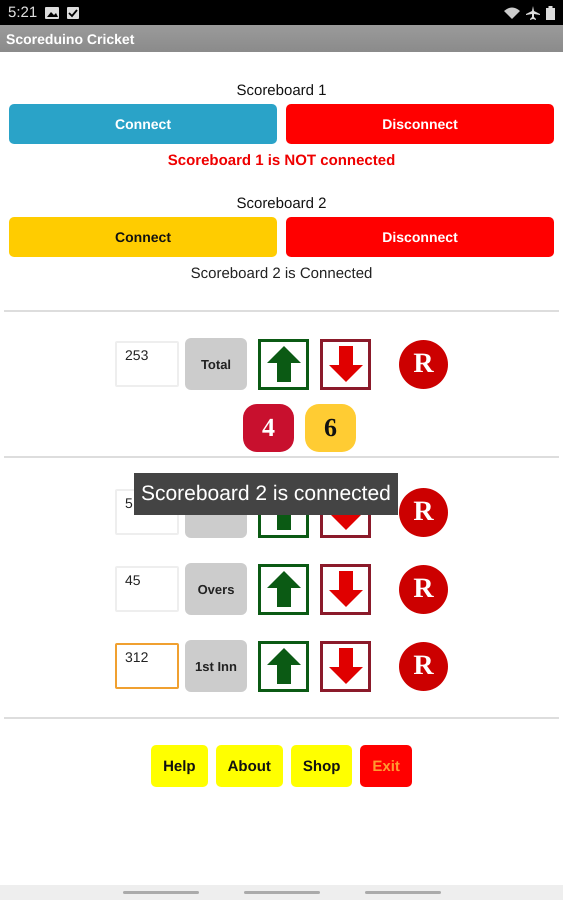 Image resolution: width=563 pixels, height=900 pixels. What do you see at coordinates (282, 160) in the screenshot?
I see `connection-status: Scoreboard 1 is NOT connected` at bounding box center [282, 160].